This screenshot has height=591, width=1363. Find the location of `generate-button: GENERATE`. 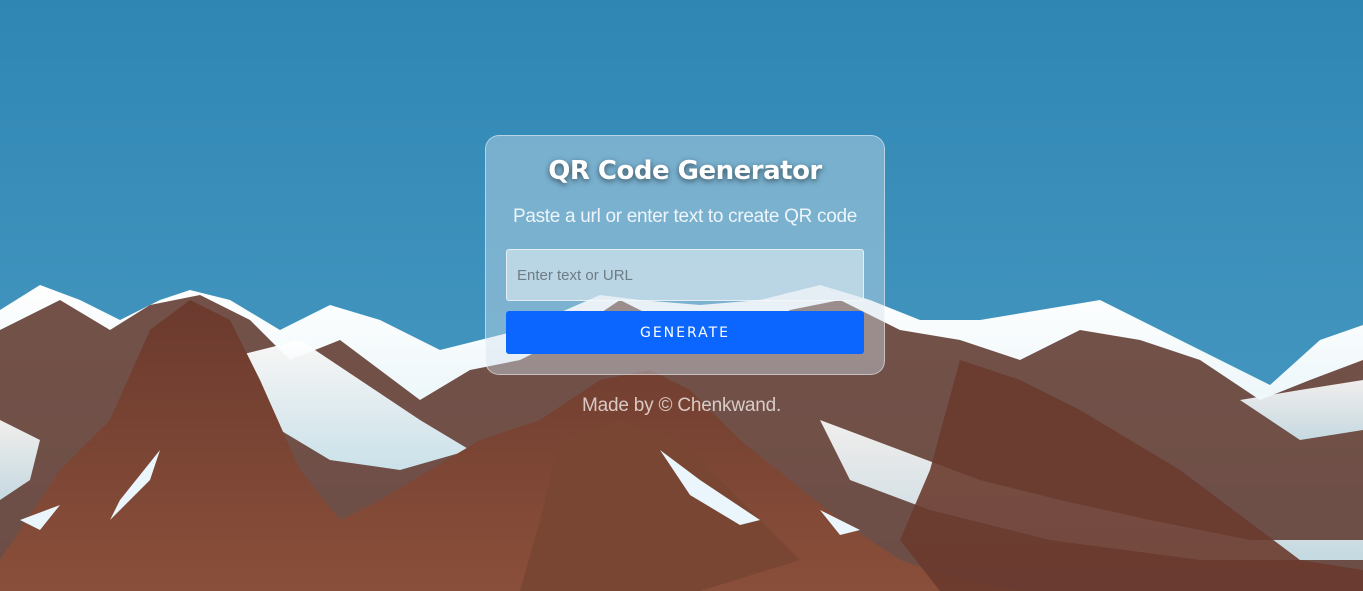

generate-button: GENERATE is located at coordinates (685, 332).